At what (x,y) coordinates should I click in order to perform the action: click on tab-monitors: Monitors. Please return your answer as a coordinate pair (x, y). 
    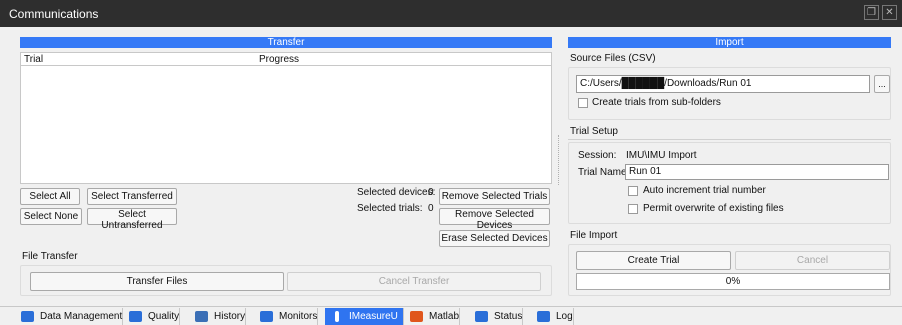
    Looking at the image, I should click on (287, 316).